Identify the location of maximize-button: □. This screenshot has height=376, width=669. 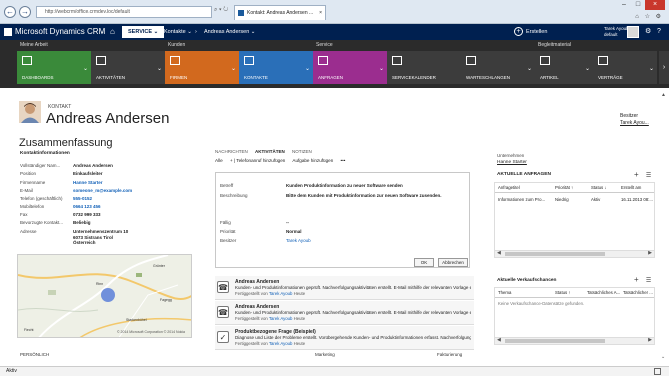
(638, 5).